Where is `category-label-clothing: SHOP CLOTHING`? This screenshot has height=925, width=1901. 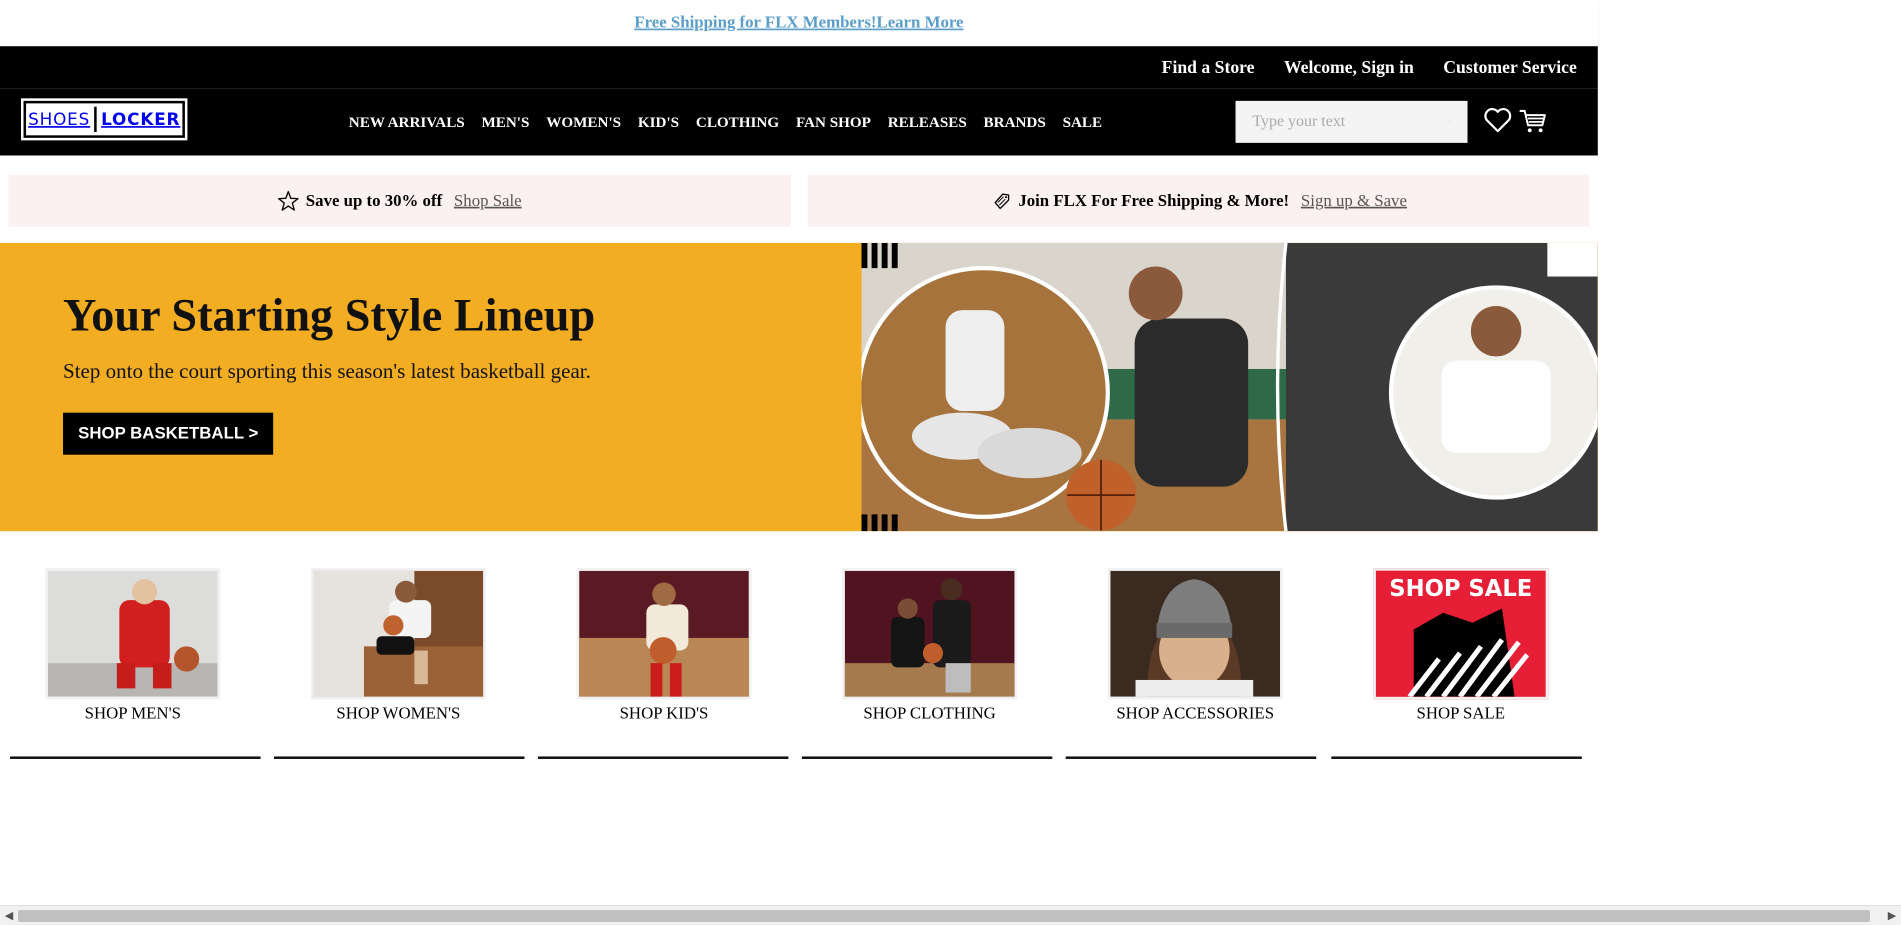 category-label-clothing: SHOP CLOTHING is located at coordinates (929, 713).